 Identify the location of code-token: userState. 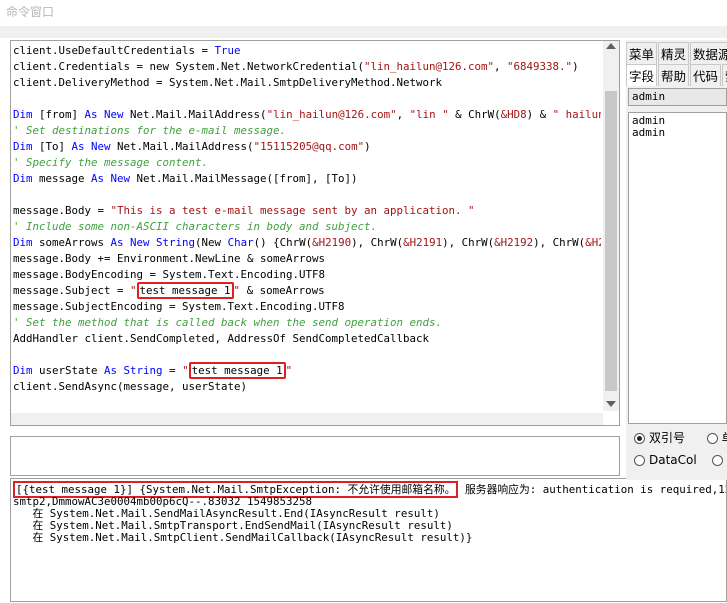
(68, 370).